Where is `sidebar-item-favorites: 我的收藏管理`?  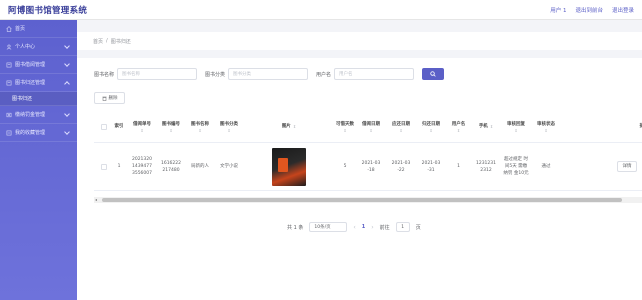 sidebar-item-favorites: 我的收藏管理 is located at coordinates (38, 133).